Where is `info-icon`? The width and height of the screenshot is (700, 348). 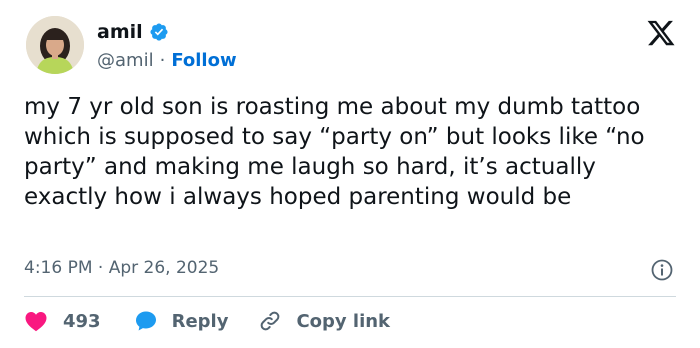
info-icon is located at coordinates (662, 270).